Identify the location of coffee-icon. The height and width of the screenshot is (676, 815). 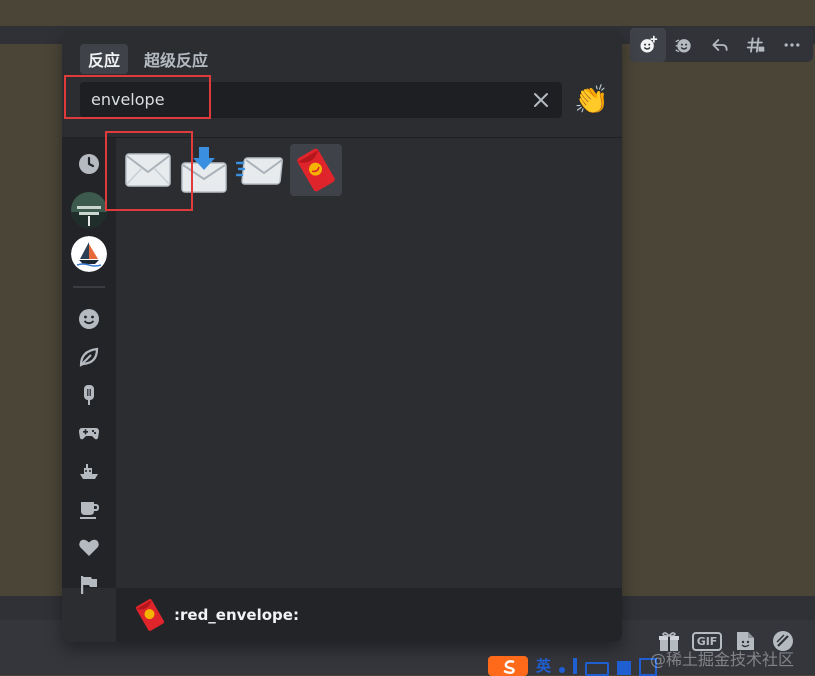
(90, 510).